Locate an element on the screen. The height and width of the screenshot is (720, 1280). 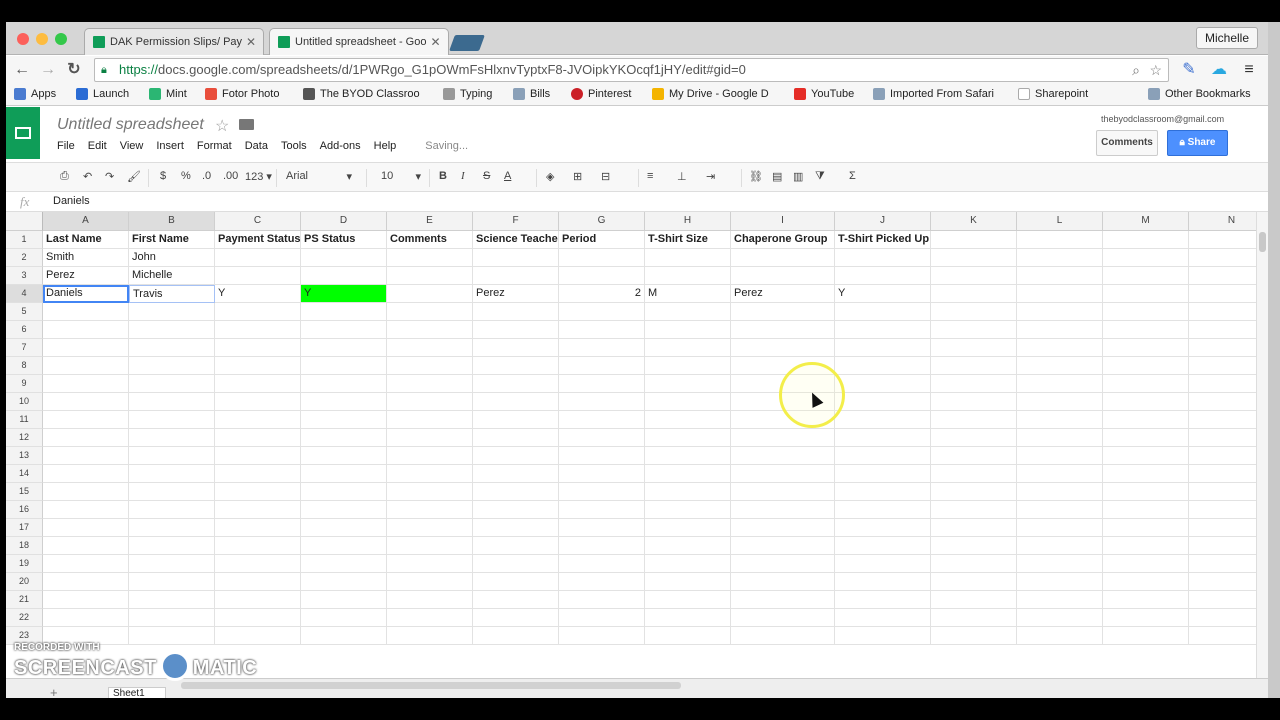
horizontal-scrollbar is located at coordinates (431, 685).